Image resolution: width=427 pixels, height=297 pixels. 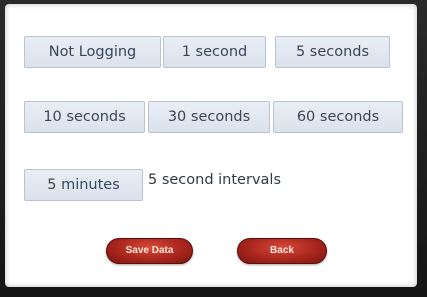 What do you see at coordinates (214, 180) in the screenshot?
I see `current-interval-status: 5 second intervals` at bounding box center [214, 180].